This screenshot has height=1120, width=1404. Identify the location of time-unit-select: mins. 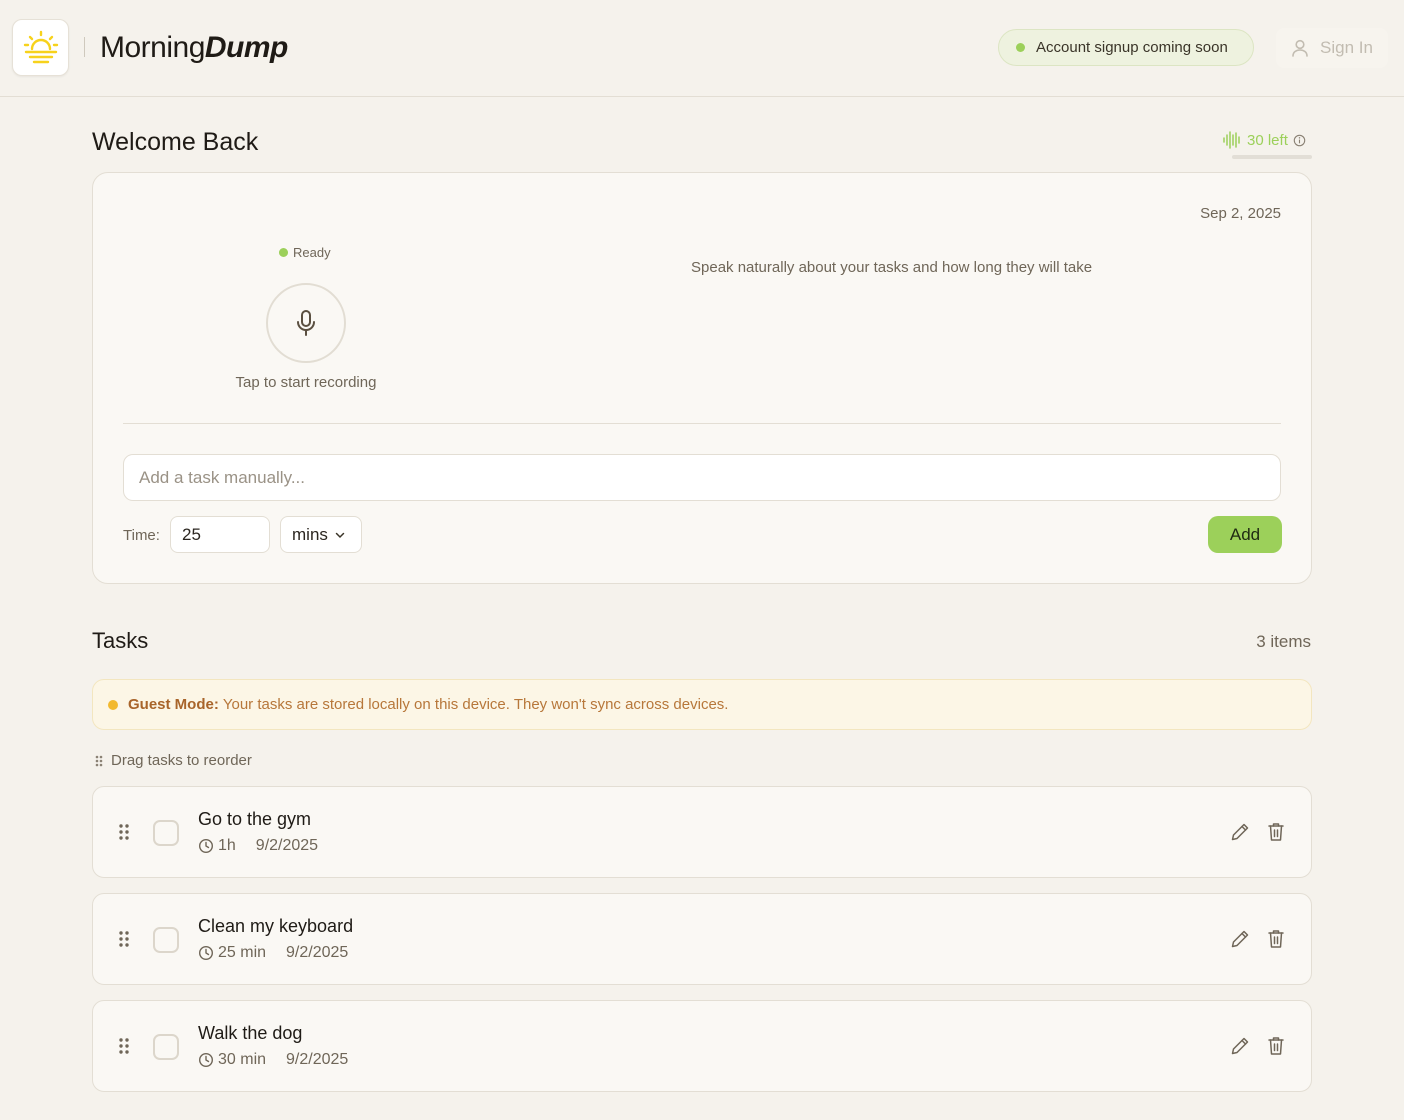
(321, 534).